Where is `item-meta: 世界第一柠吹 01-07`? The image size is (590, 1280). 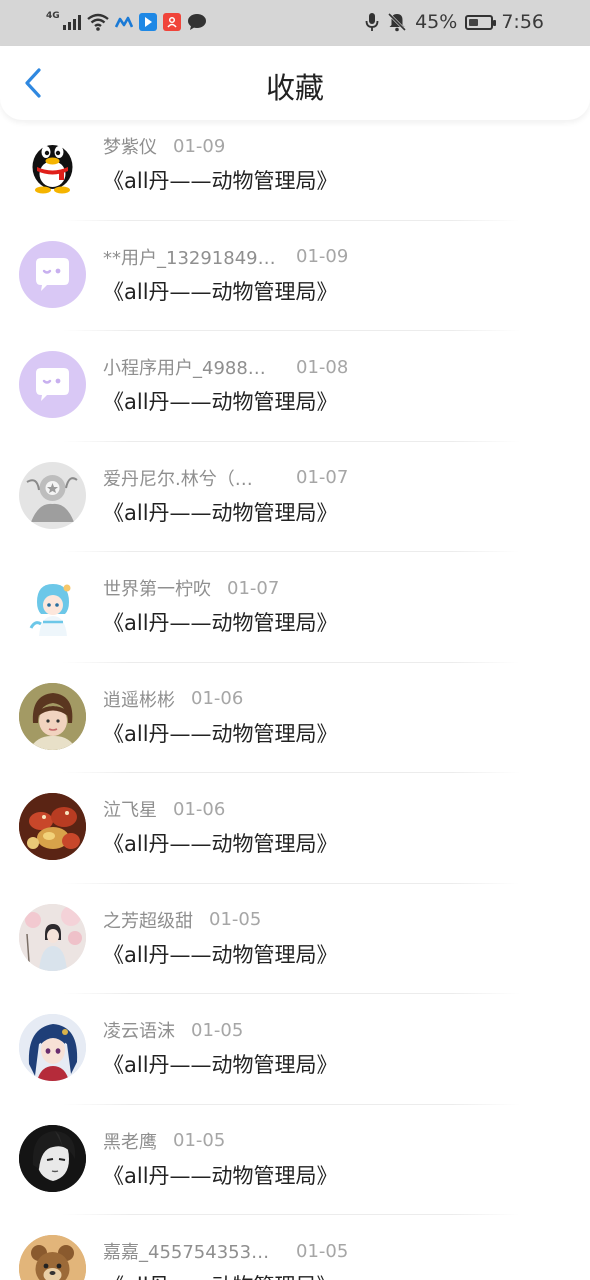 item-meta: 世界第一柠吹 01-07 is located at coordinates (191, 588).